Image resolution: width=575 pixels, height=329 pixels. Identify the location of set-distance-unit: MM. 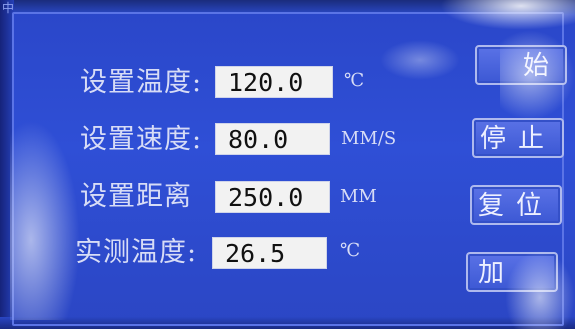
(358, 196).